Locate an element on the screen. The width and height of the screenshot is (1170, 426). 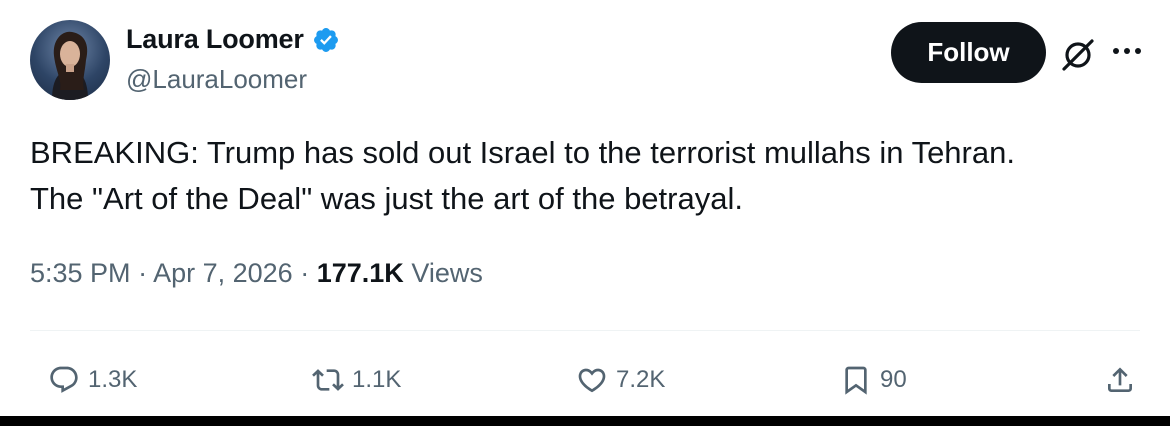
reply-icon is located at coordinates (64, 379).